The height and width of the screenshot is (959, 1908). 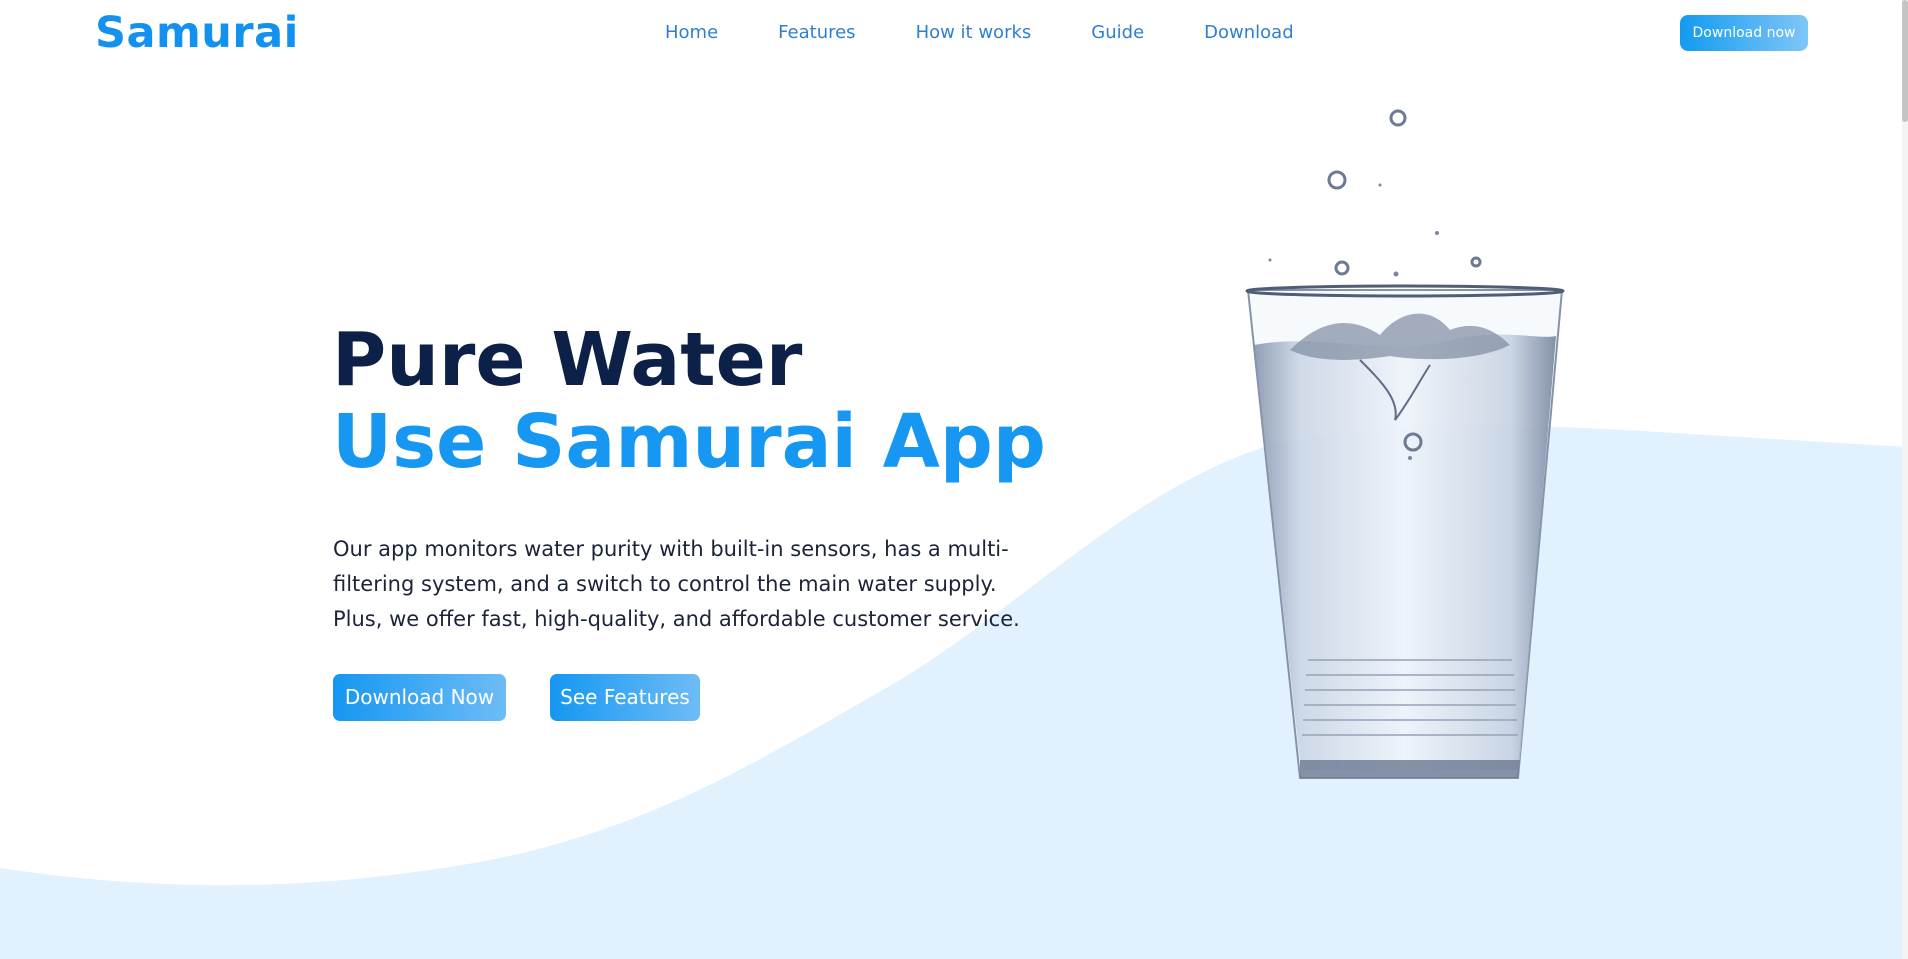 I want to click on see-features-button: See Features, so click(x=625, y=697).